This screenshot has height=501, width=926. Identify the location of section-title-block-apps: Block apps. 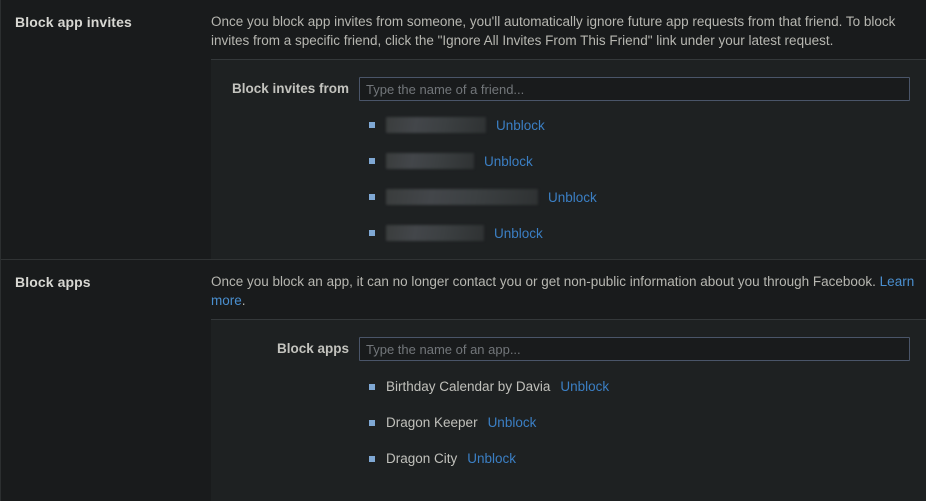
(53, 282).